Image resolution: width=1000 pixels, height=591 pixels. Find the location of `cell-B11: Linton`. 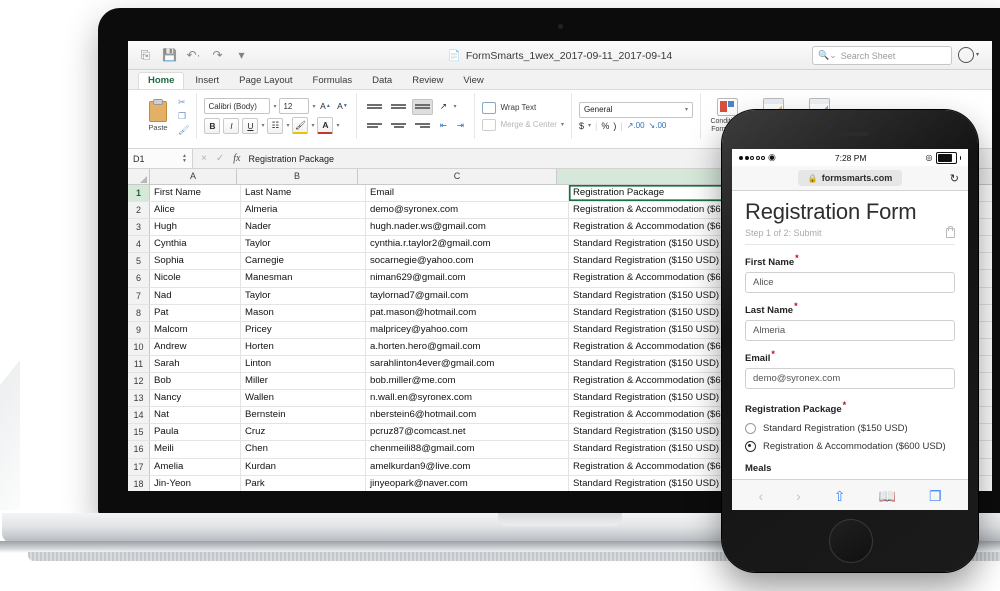

cell-B11: Linton is located at coordinates (303, 364).